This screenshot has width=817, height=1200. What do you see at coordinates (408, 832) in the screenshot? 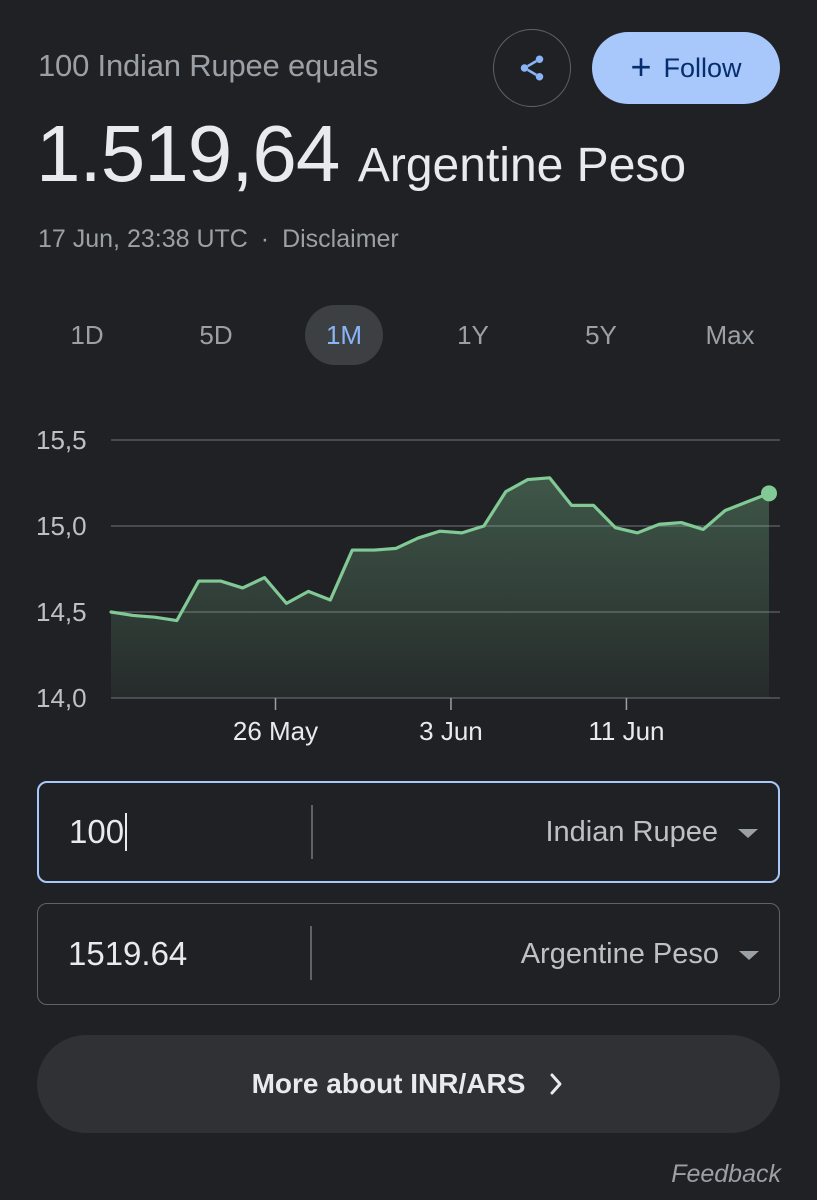
I see `from-currency-box: 100 Indian Rupee` at bounding box center [408, 832].